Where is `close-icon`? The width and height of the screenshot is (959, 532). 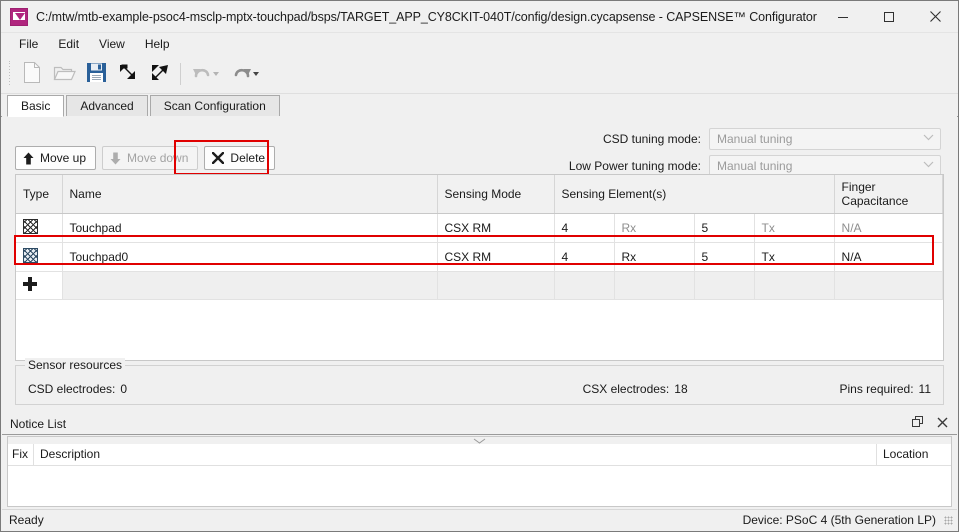
close-icon is located at coordinates (942, 424).